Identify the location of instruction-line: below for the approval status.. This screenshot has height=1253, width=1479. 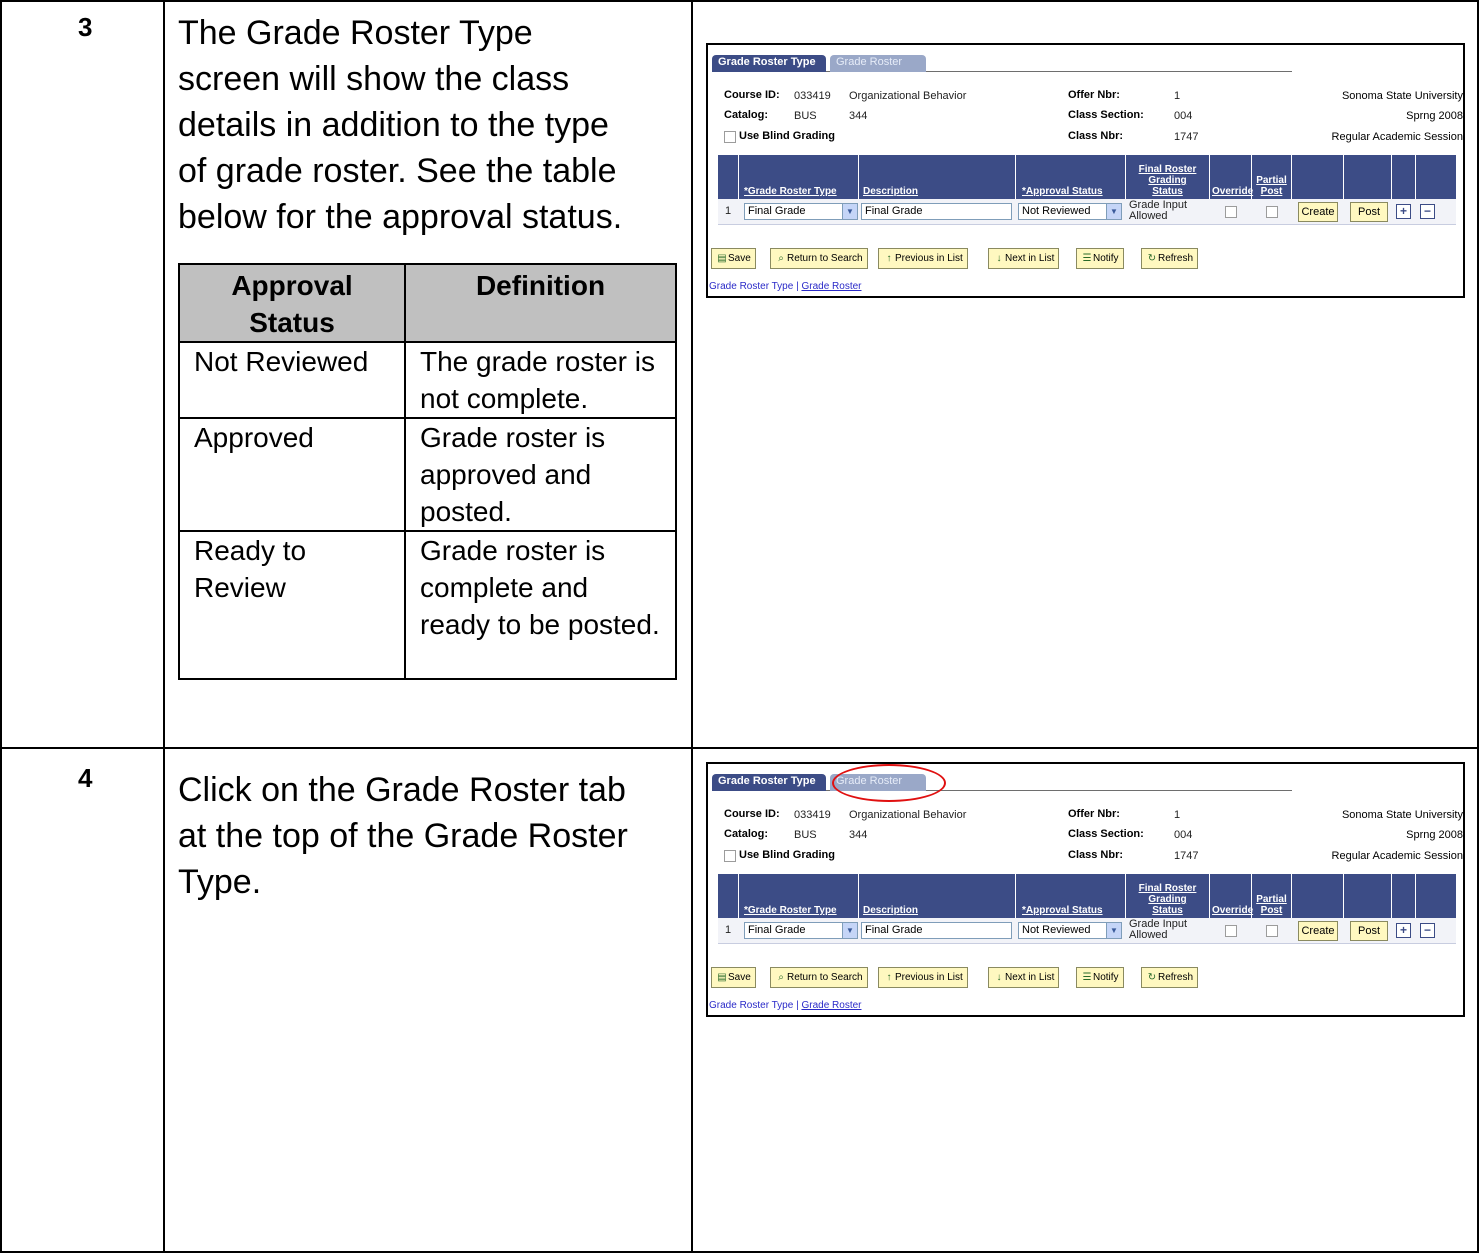
(400, 217).